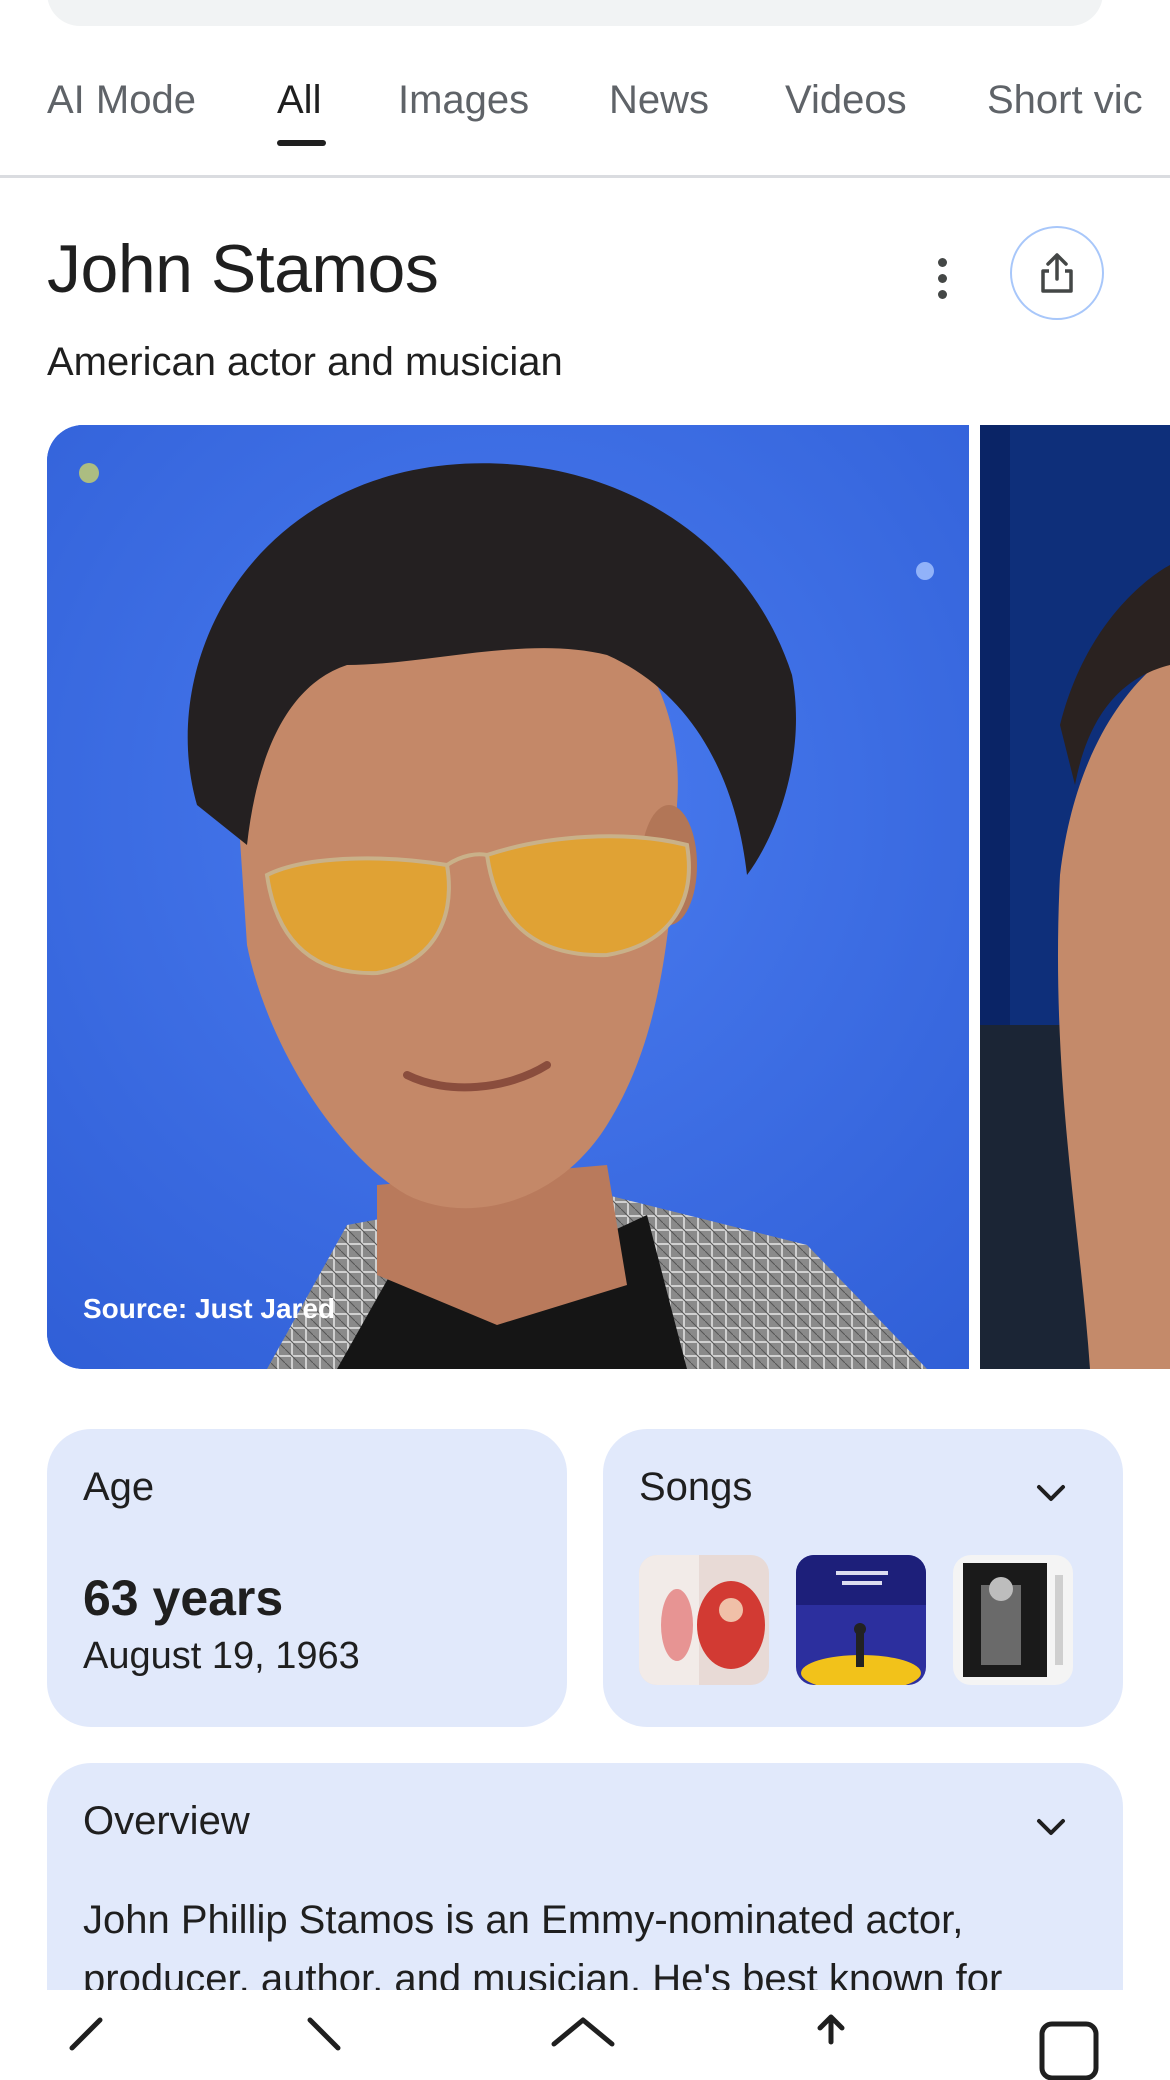 Image resolution: width=1170 pixels, height=2080 pixels. Describe the element at coordinates (696, 1487) in the screenshot. I see `songs-label: Songs` at that location.